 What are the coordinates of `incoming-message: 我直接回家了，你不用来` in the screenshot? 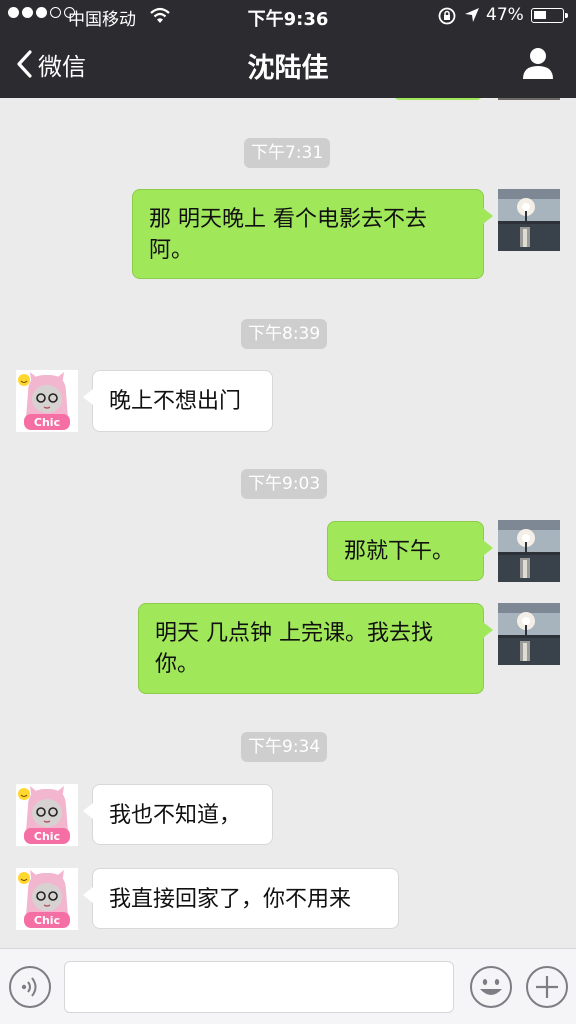 It's located at (241, 898).